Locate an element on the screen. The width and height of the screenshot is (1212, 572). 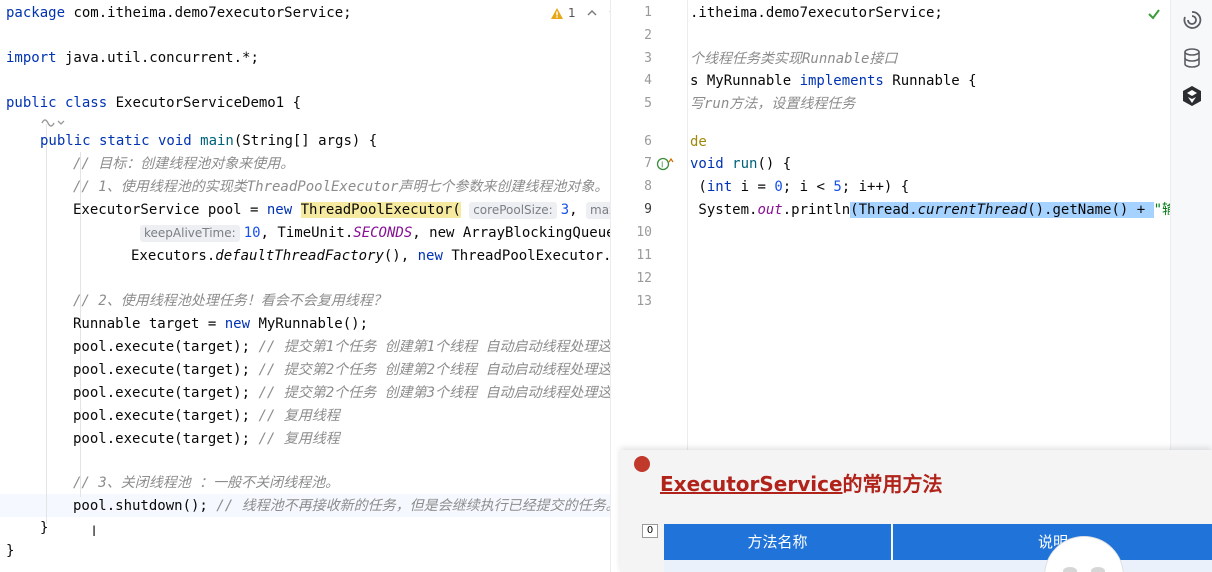
override-gutter-icon: I is located at coordinates (665, 164).